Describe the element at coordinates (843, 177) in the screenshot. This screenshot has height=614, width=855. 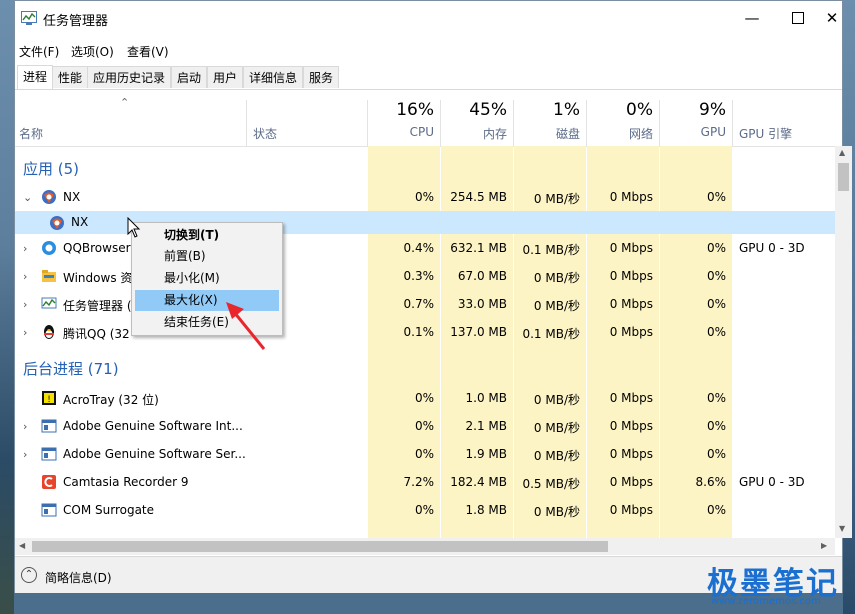
I see `vertical-scroll-thumb` at that location.